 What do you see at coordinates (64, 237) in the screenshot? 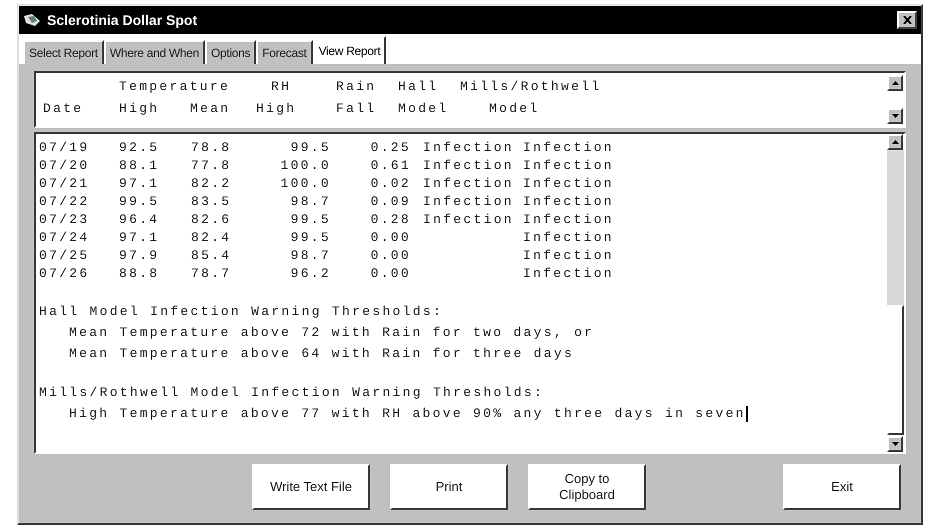
I see `table-cell: 07/24` at bounding box center [64, 237].